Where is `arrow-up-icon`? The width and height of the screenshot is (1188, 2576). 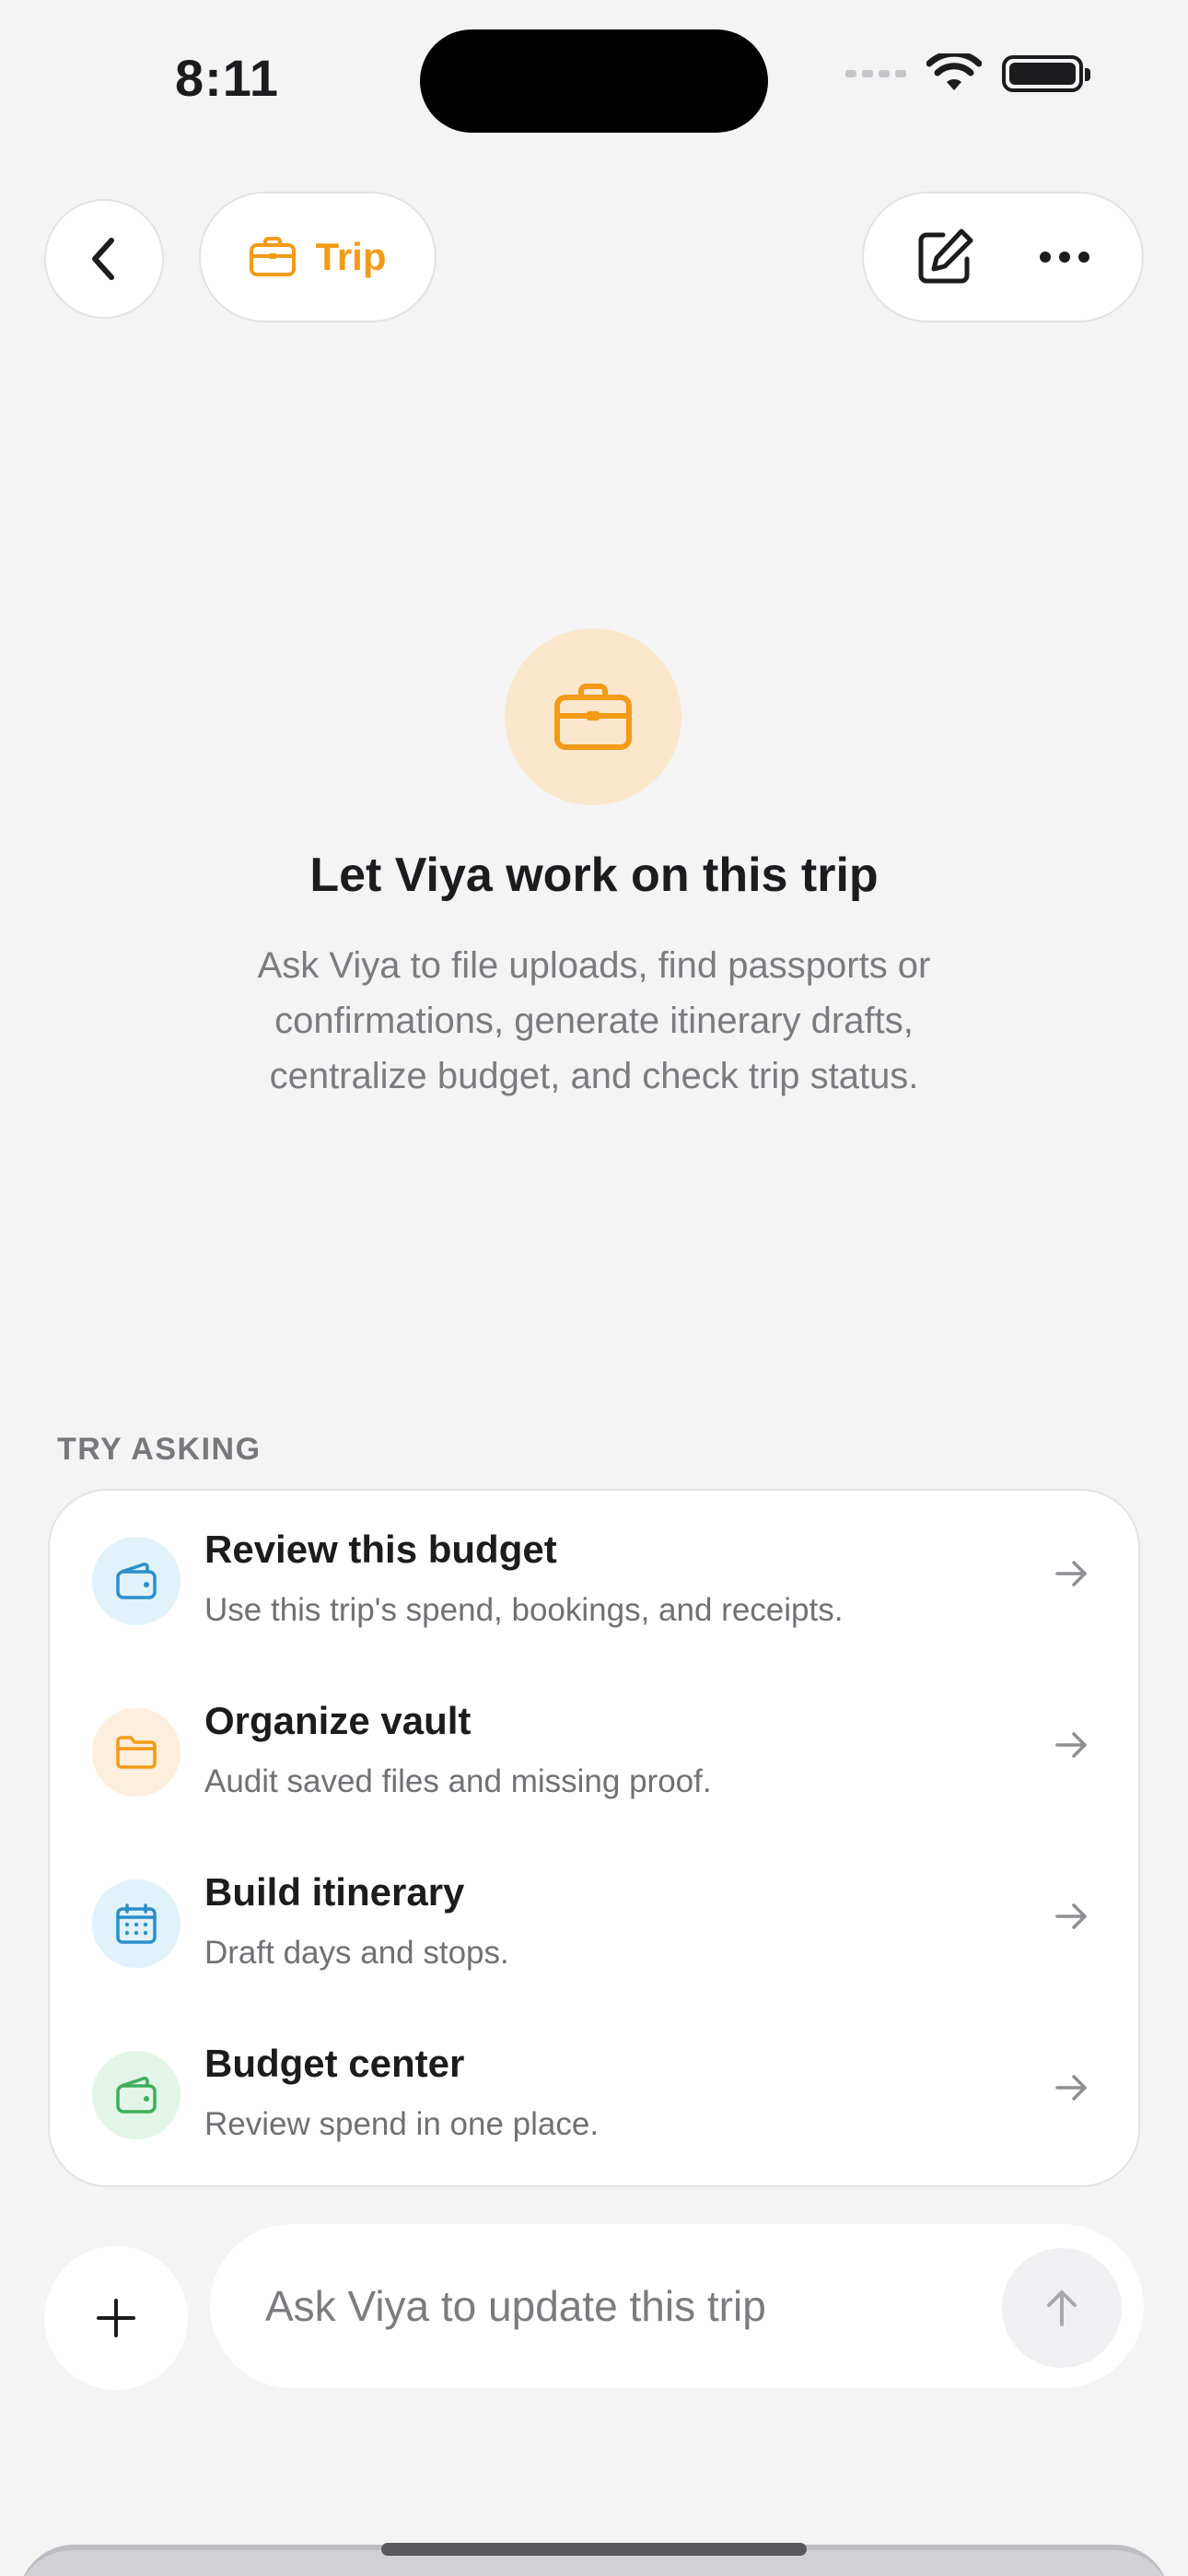 arrow-up-icon is located at coordinates (1062, 2308).